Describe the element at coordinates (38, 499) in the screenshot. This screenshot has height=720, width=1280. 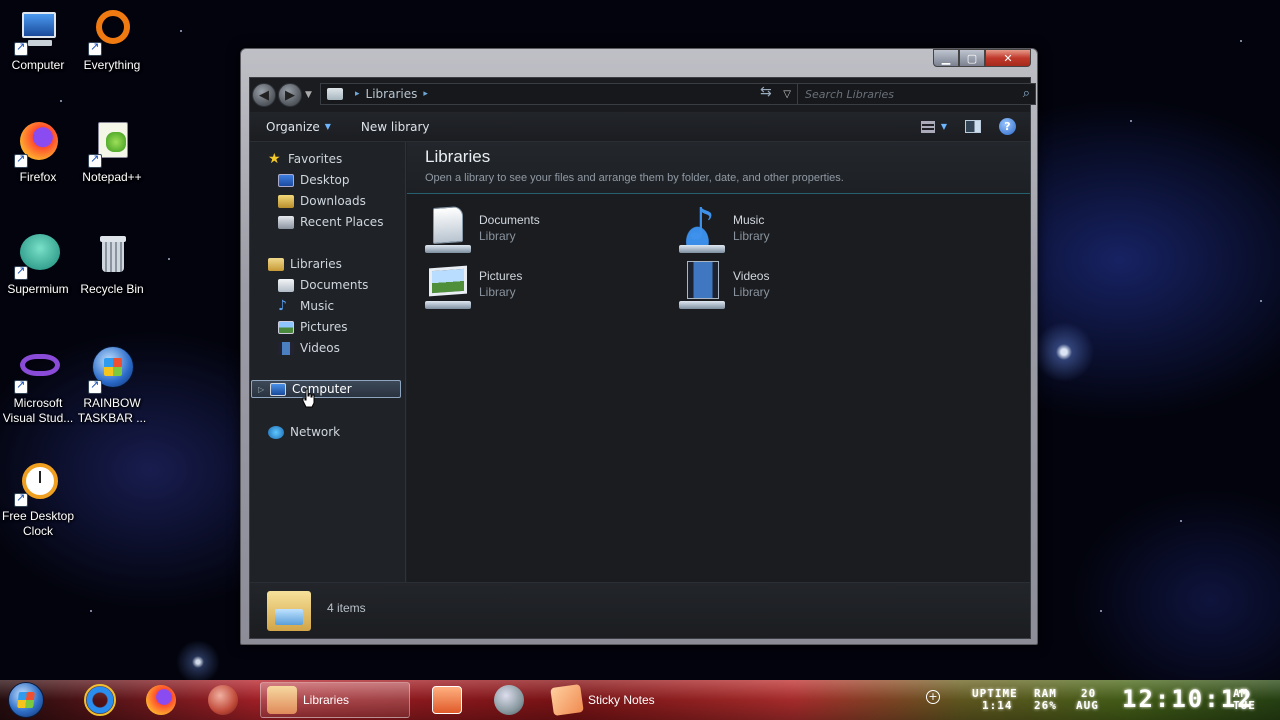
I see `desktop-icon-free-desktop-clock: Free Desktop Clock` at that location.